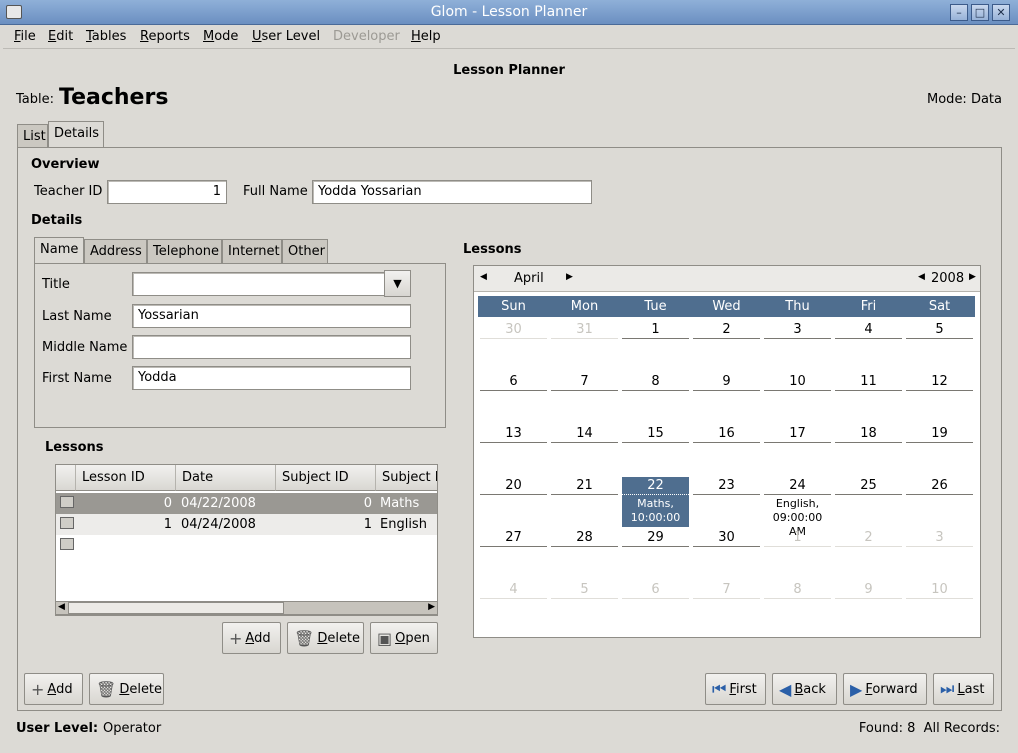 Image resolution: width=1018 pixels, height=753 pixels. What do you see at coordinates (959, 12) in the screenshot?
I see `minimize-icon: –` at bounding box center [959, 12].